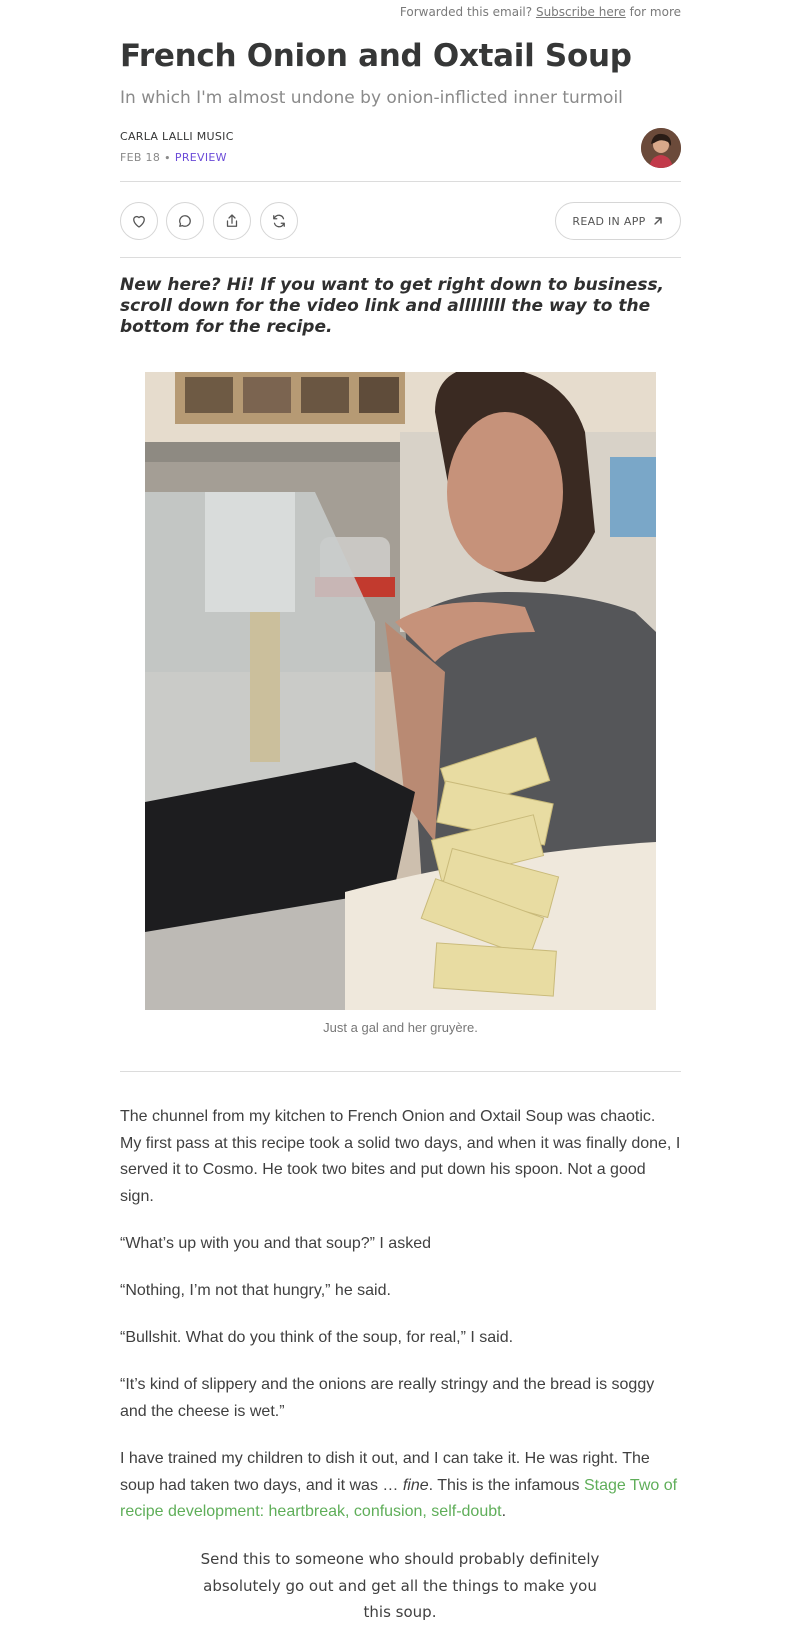  What do you see at coordinates (255, 1290) in the screenshot?
I see `body-paragraph: “Nothing, I’m not that hungry,” he said.` at bounding box center [255, 1290].